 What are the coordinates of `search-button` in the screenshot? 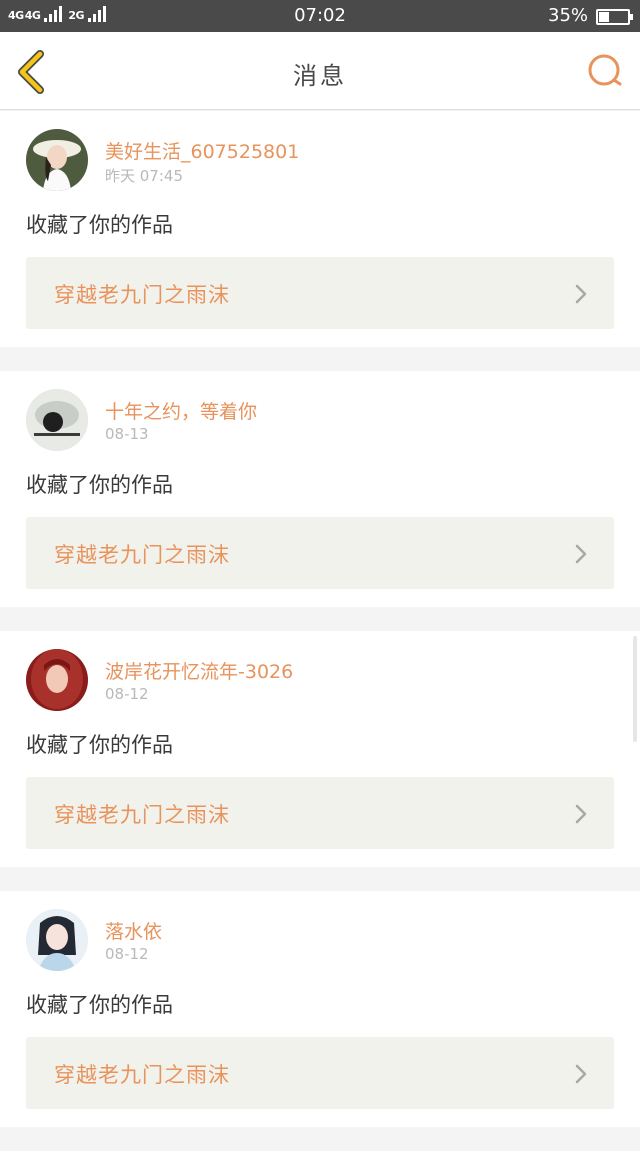 It's located at (605, 71).